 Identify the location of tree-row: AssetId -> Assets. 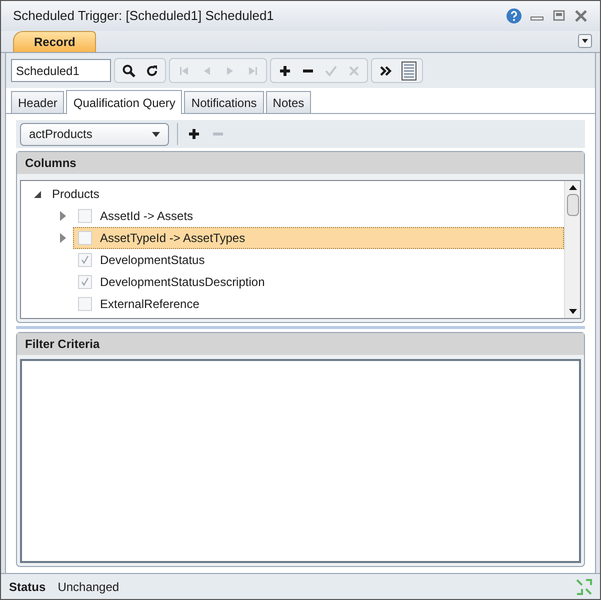
(318, 216).